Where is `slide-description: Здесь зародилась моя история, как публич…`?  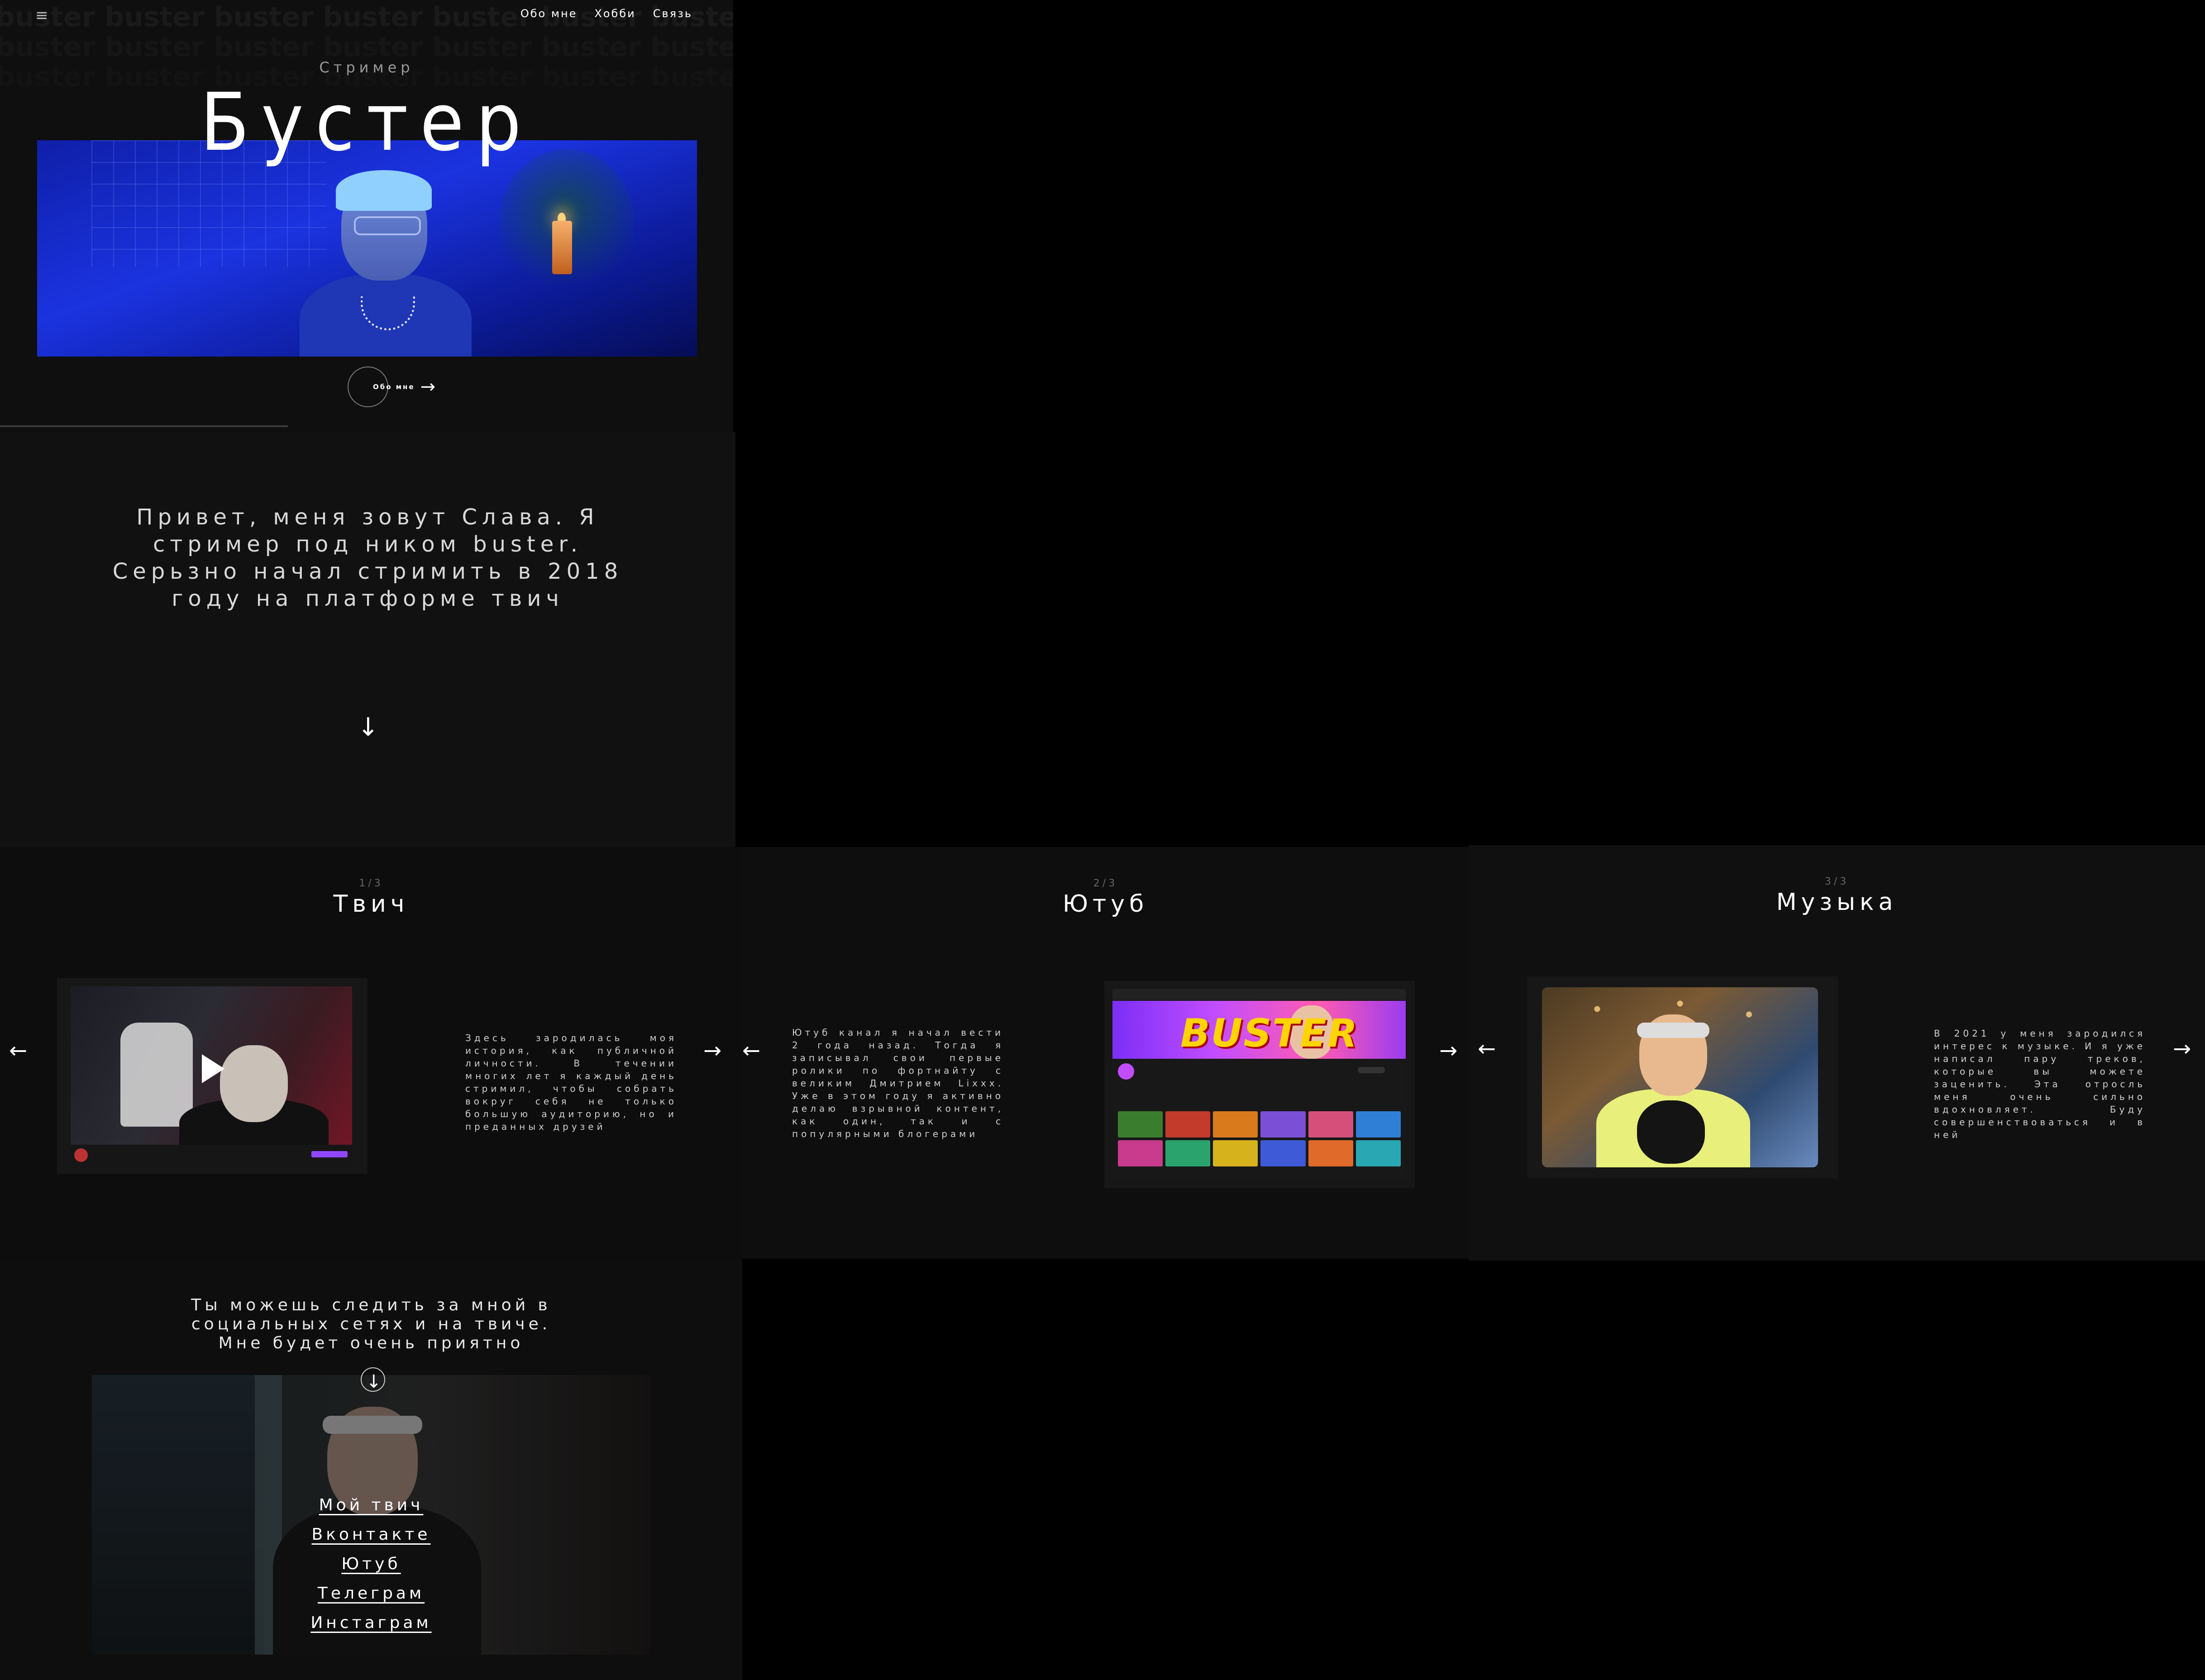
slide-description: Здесь зародилась моя история, как публич… is located at coordinates (571, 1082).